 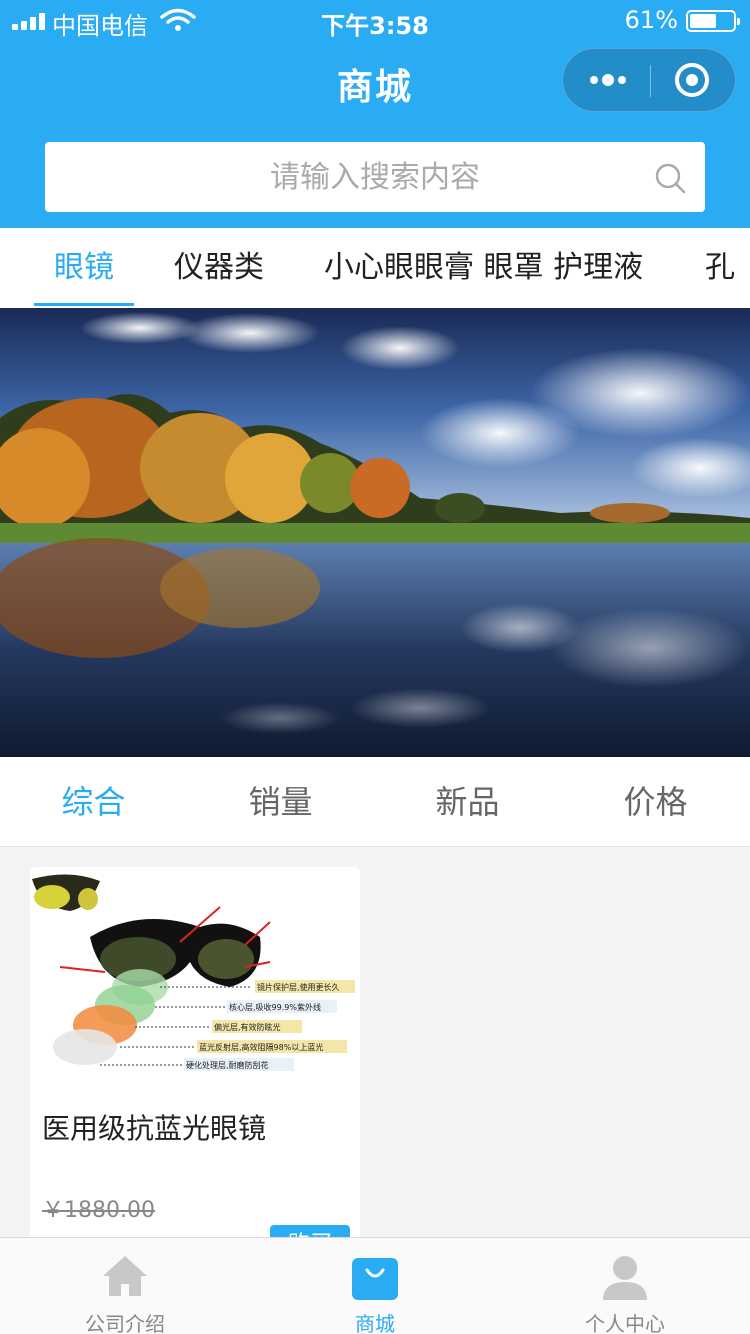 I want to click on tab-personal-center: 个人中心, so click(x=625, y=1286).